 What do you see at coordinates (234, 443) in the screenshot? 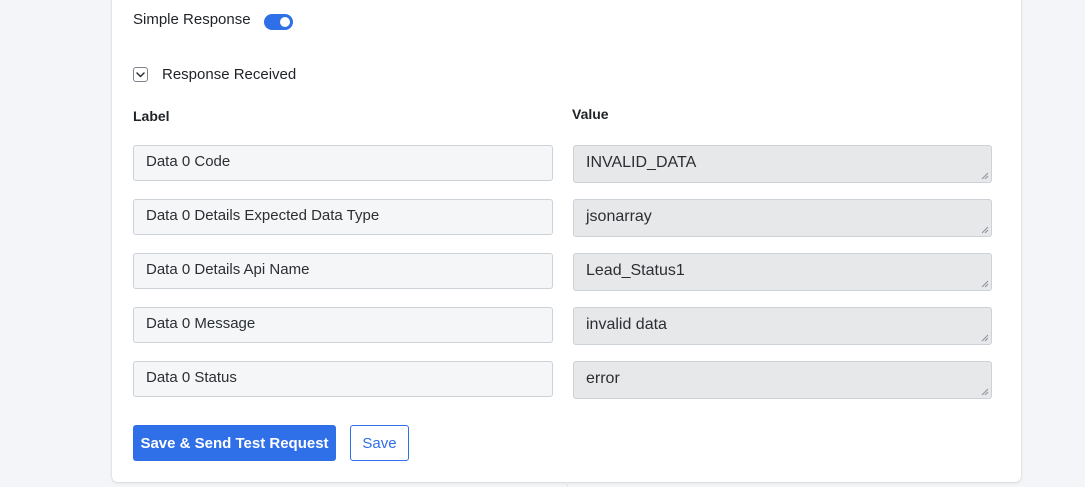
I see `save-and-send-test-request-button: Save & Send Test Request` at bounding box center [234, 443].